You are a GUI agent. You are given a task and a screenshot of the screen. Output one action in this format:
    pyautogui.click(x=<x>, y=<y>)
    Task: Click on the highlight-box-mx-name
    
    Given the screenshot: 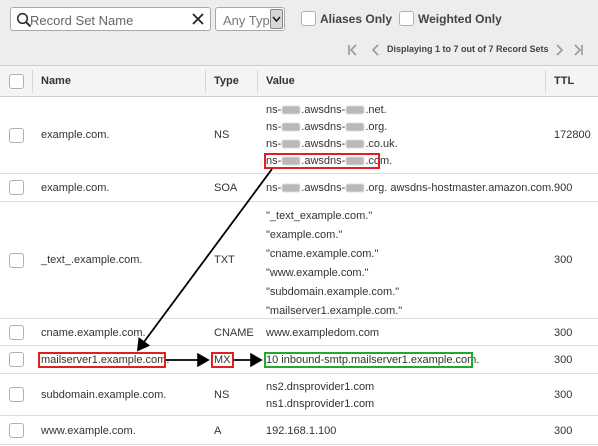 What is the action you would take?
    pyautogui.click(x=102, y=360)
    